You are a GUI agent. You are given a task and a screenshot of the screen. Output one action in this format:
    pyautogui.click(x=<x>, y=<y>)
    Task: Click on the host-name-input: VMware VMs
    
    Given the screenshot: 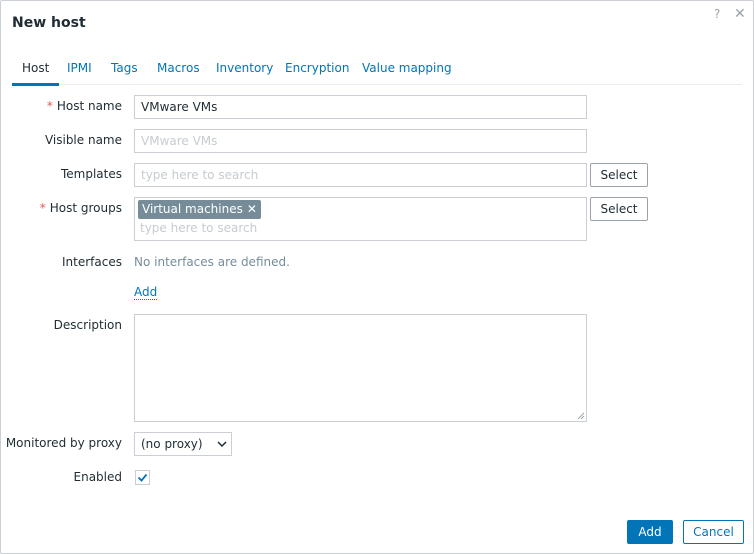 What is the action you would take?
    pyautogui.click(x=360, y=107)
    